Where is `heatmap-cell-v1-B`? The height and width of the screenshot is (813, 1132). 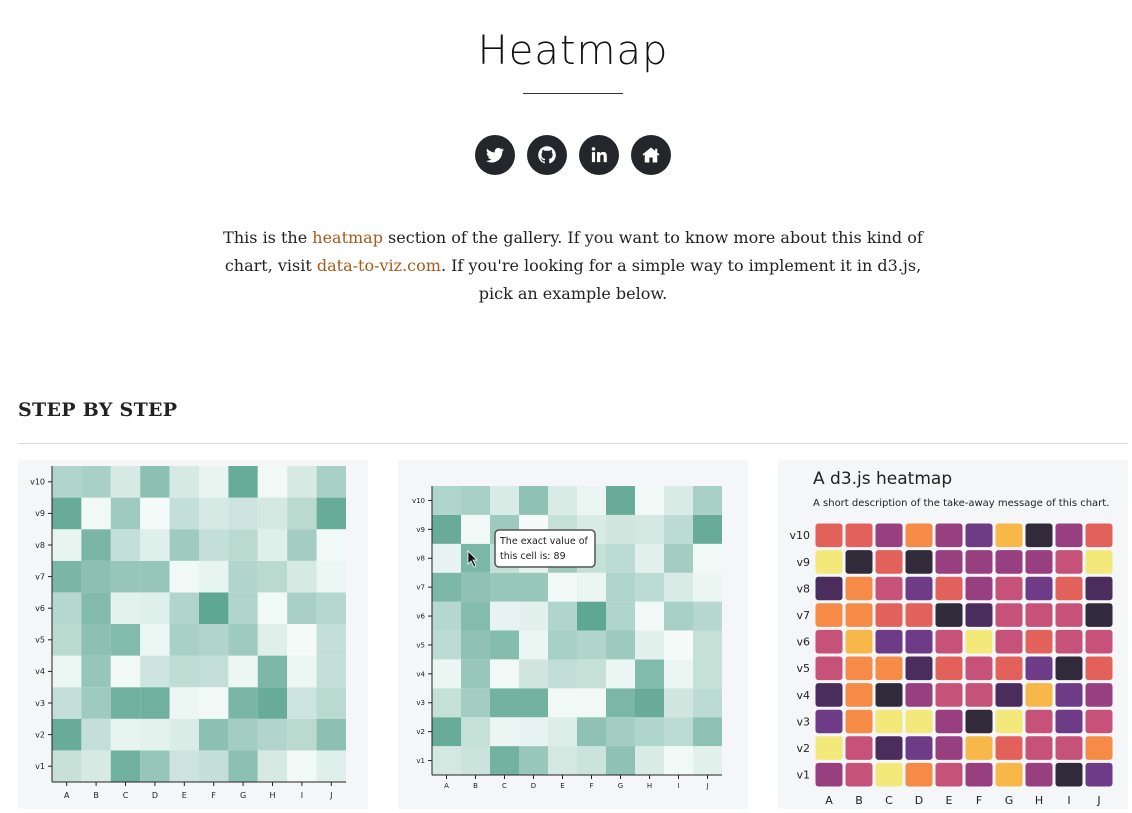
heatmap-cell-v1-B is located at coordinates (96, 766).